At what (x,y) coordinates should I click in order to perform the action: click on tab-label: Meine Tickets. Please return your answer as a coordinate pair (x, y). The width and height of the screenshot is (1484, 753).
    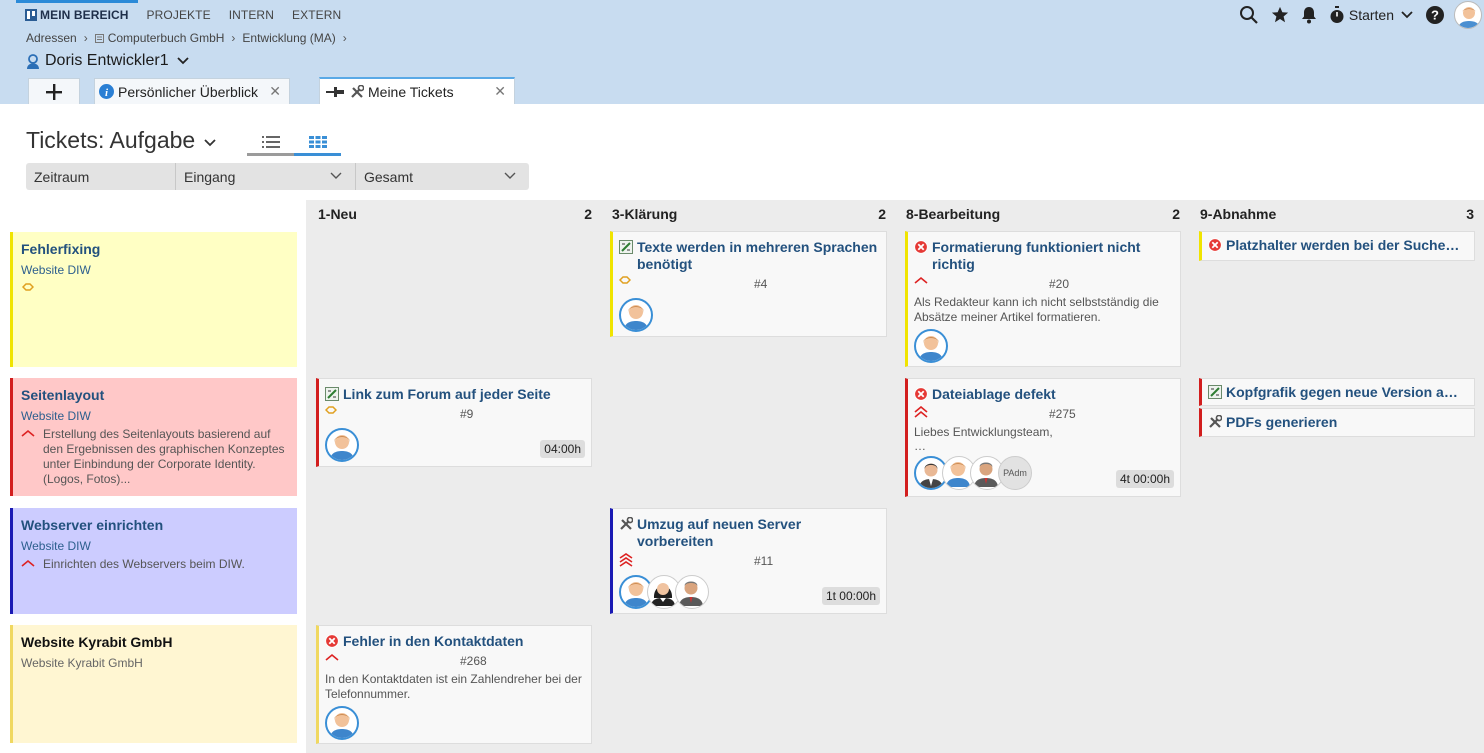
    Looking at the image, I should click on (411, 91).